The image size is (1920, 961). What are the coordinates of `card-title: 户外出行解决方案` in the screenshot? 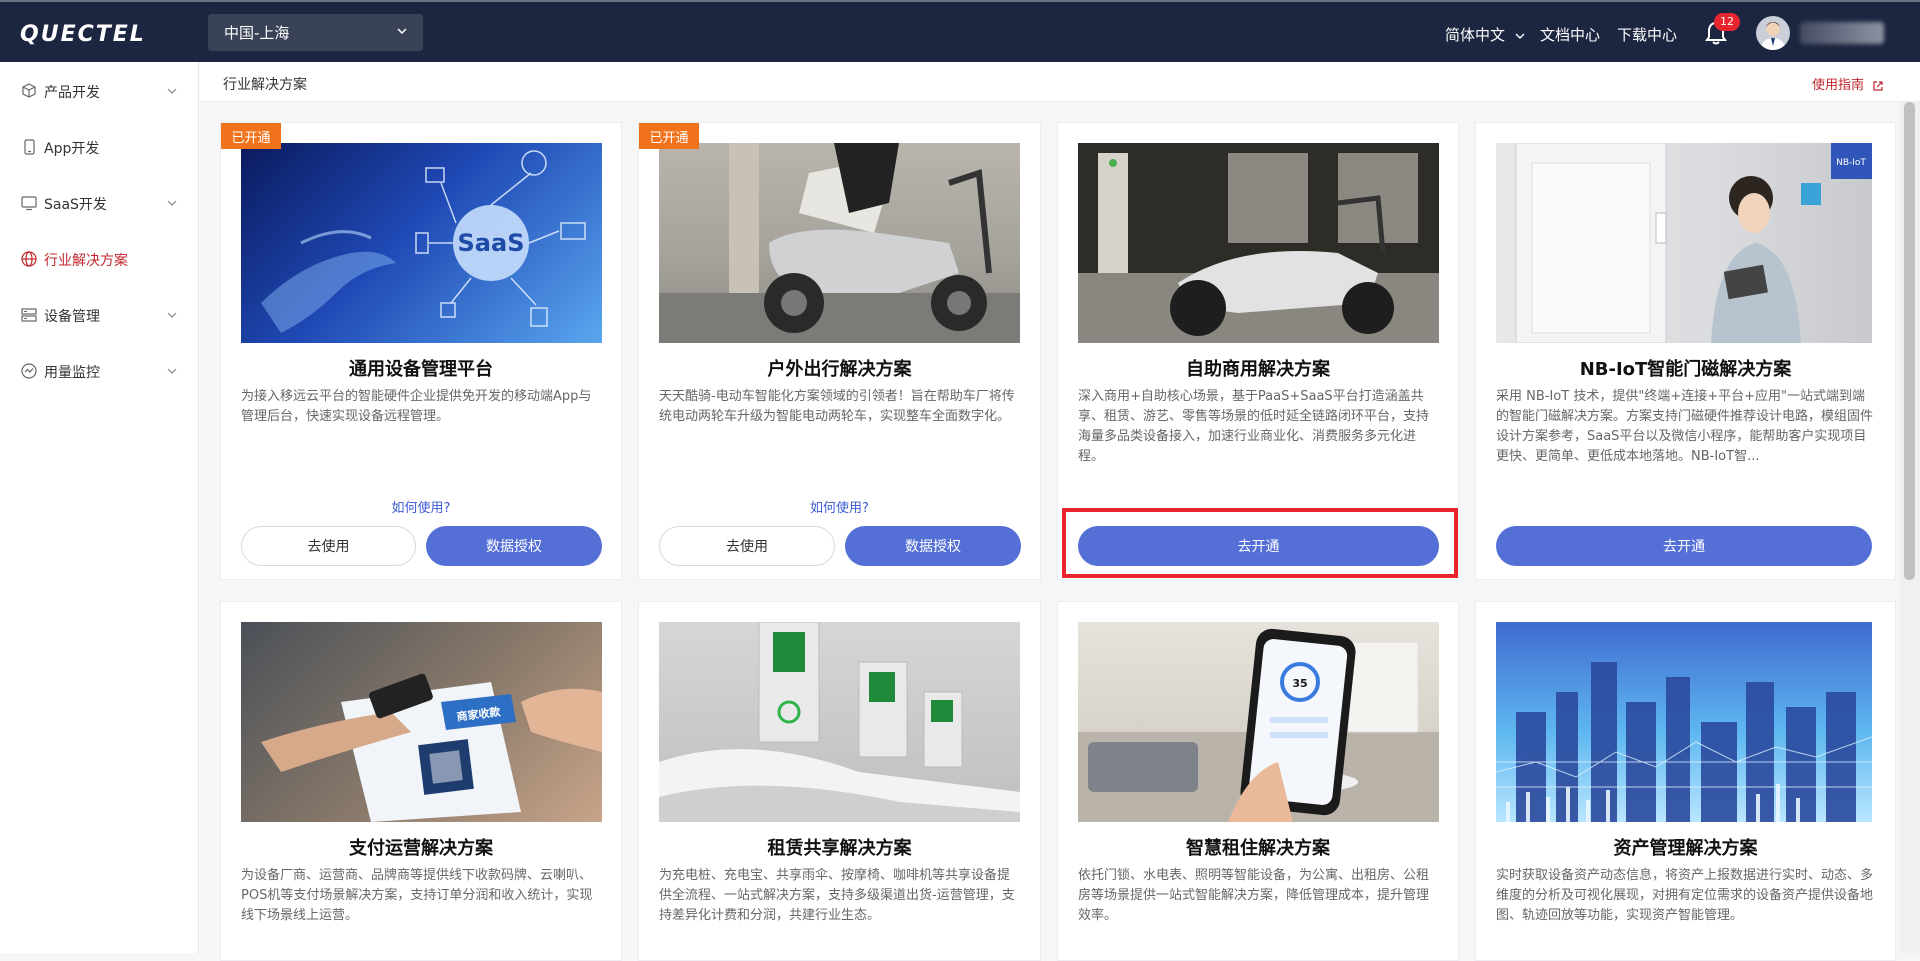 It's located at (839, 369).